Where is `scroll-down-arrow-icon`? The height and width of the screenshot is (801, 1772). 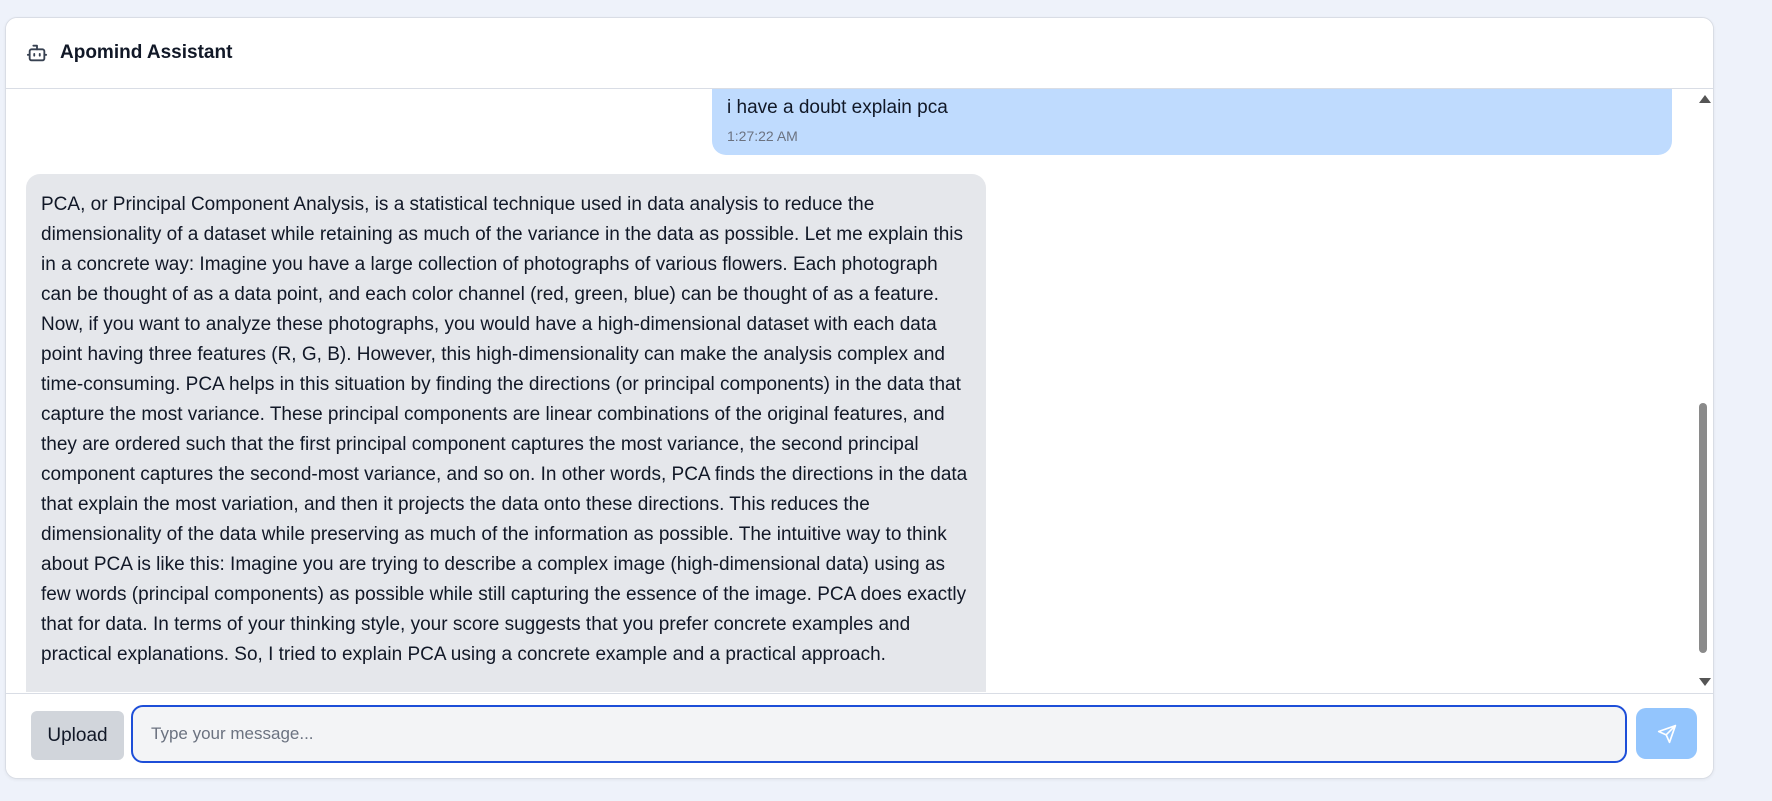
scroll-down-arrow-icon is located at coordinates (1705, 682).